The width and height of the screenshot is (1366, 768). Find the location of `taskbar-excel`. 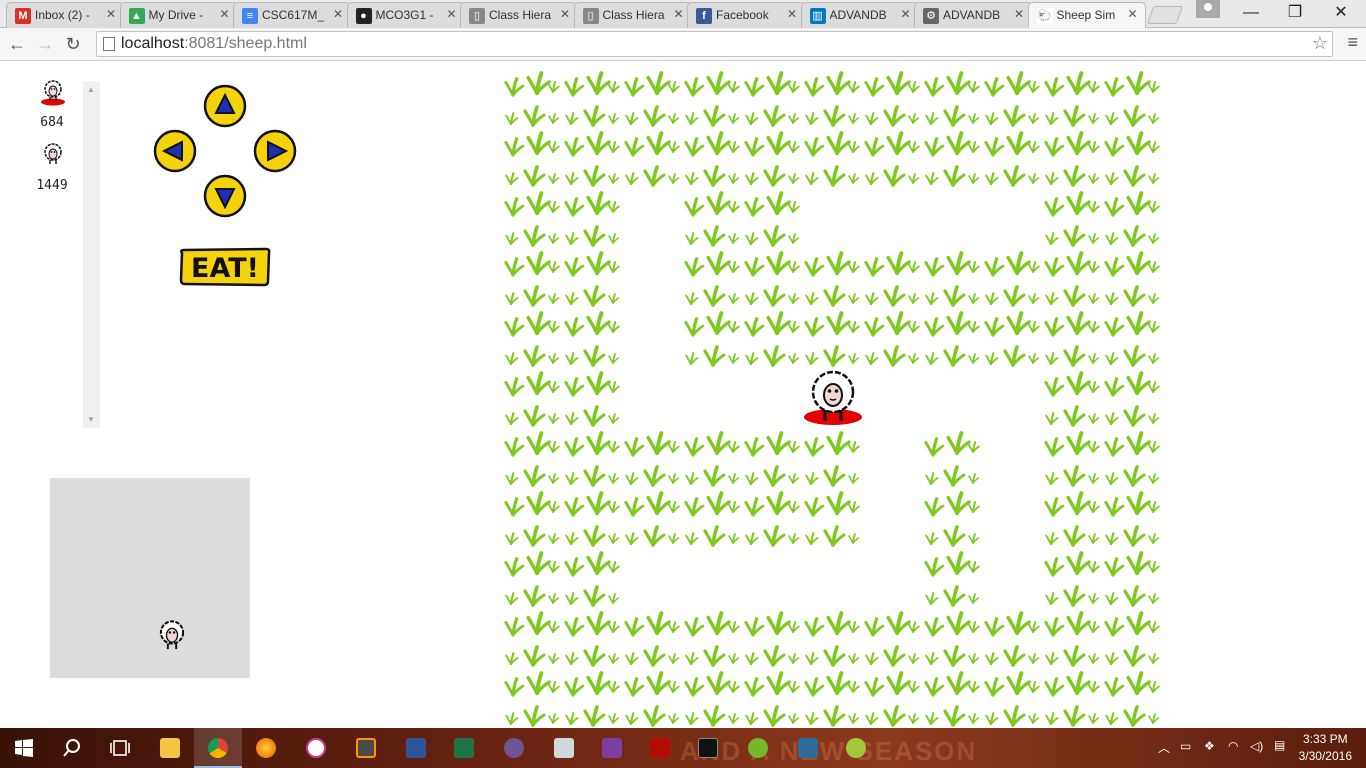

taskbar-excel is located at coordinates (464, 748).